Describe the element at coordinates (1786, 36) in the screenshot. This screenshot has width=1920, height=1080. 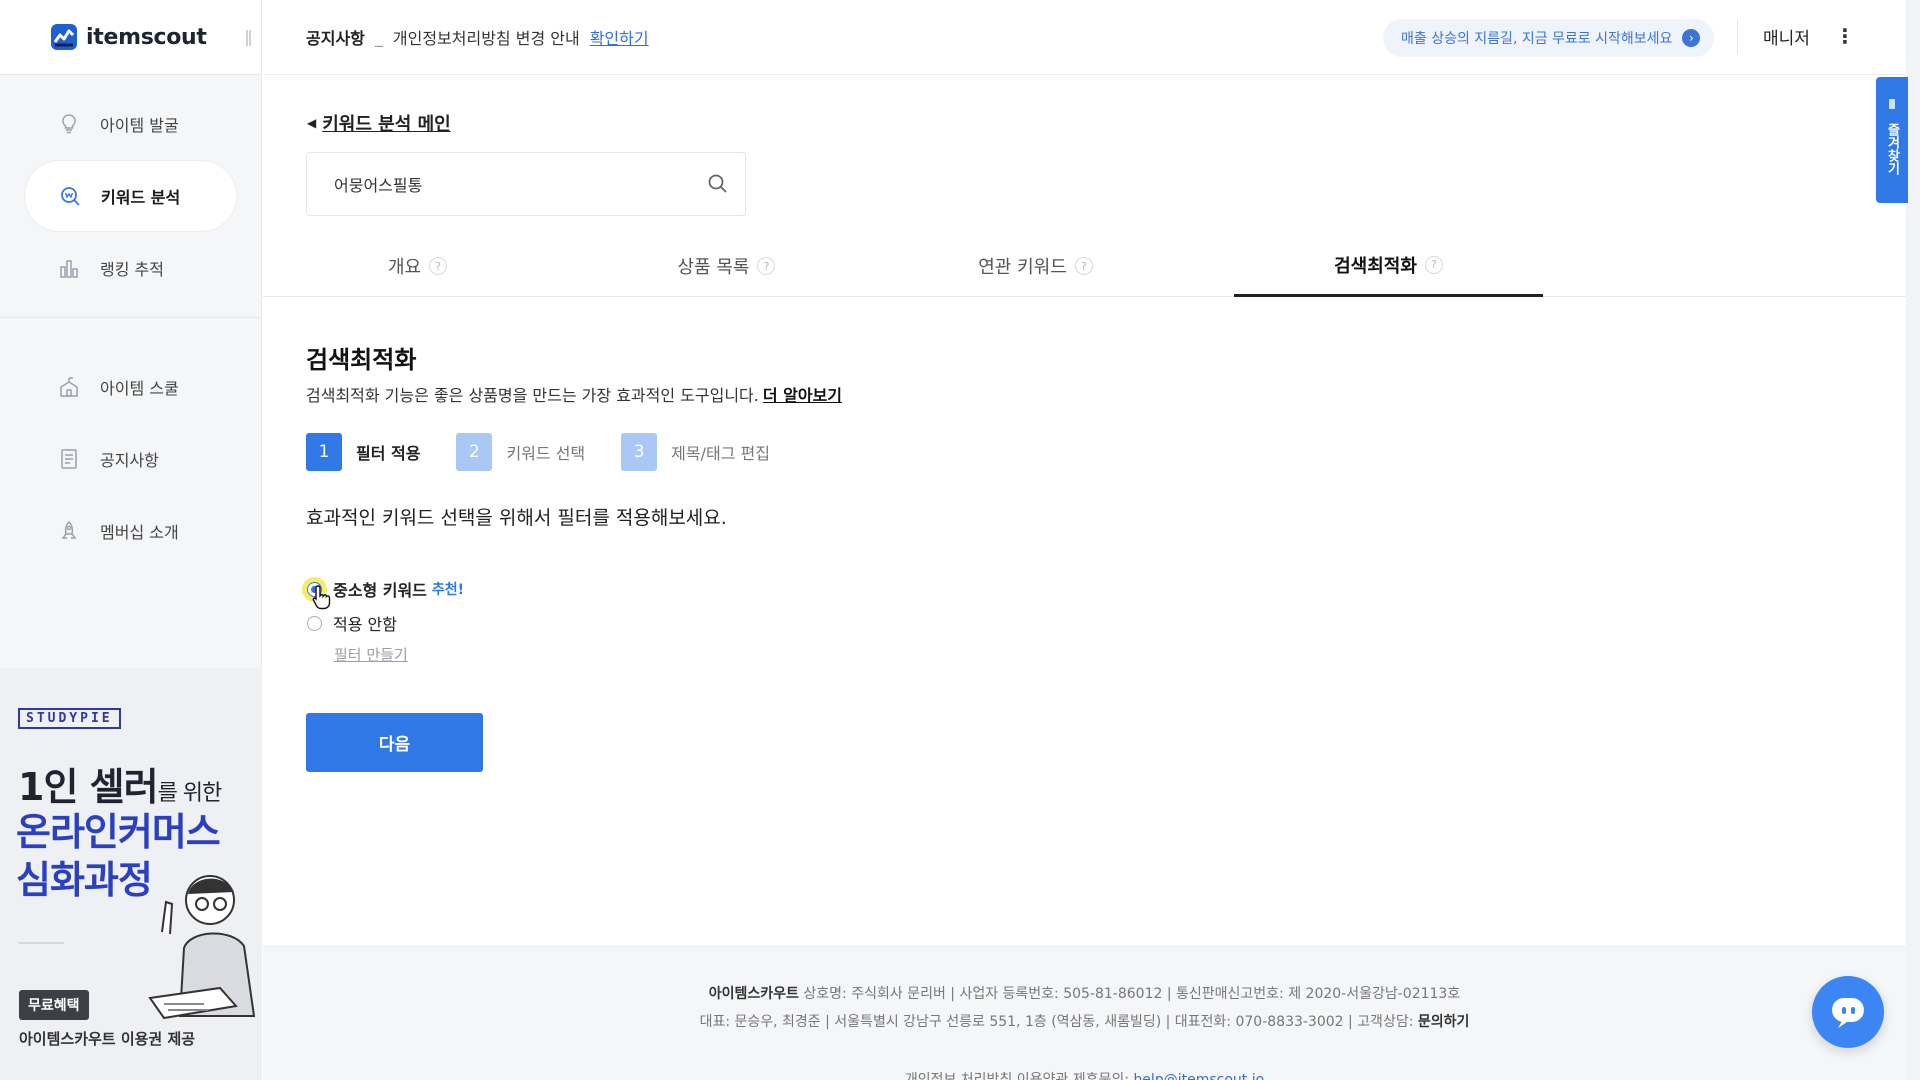
I see `manager-menu: 매니저` at that location.